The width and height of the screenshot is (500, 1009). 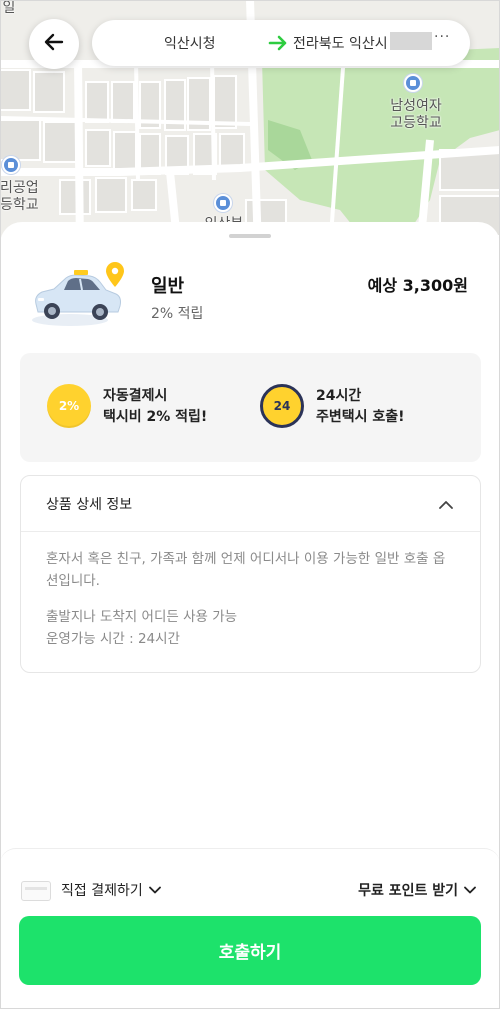 I want to click on map-label-left-school: 리공업 등학교, so click(x=19, y=196).